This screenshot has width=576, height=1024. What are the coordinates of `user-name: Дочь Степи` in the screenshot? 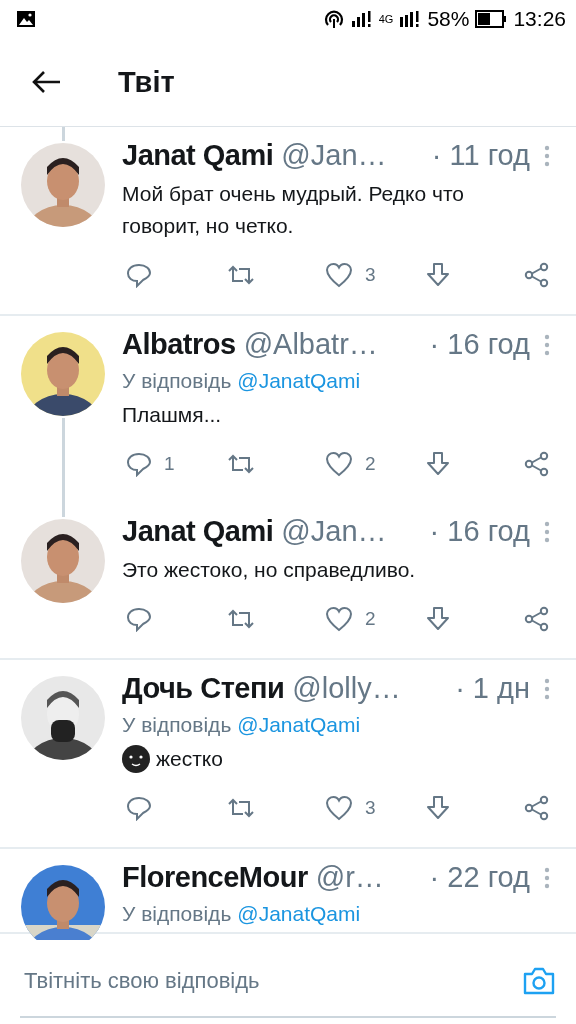 It's located at (203, 688).